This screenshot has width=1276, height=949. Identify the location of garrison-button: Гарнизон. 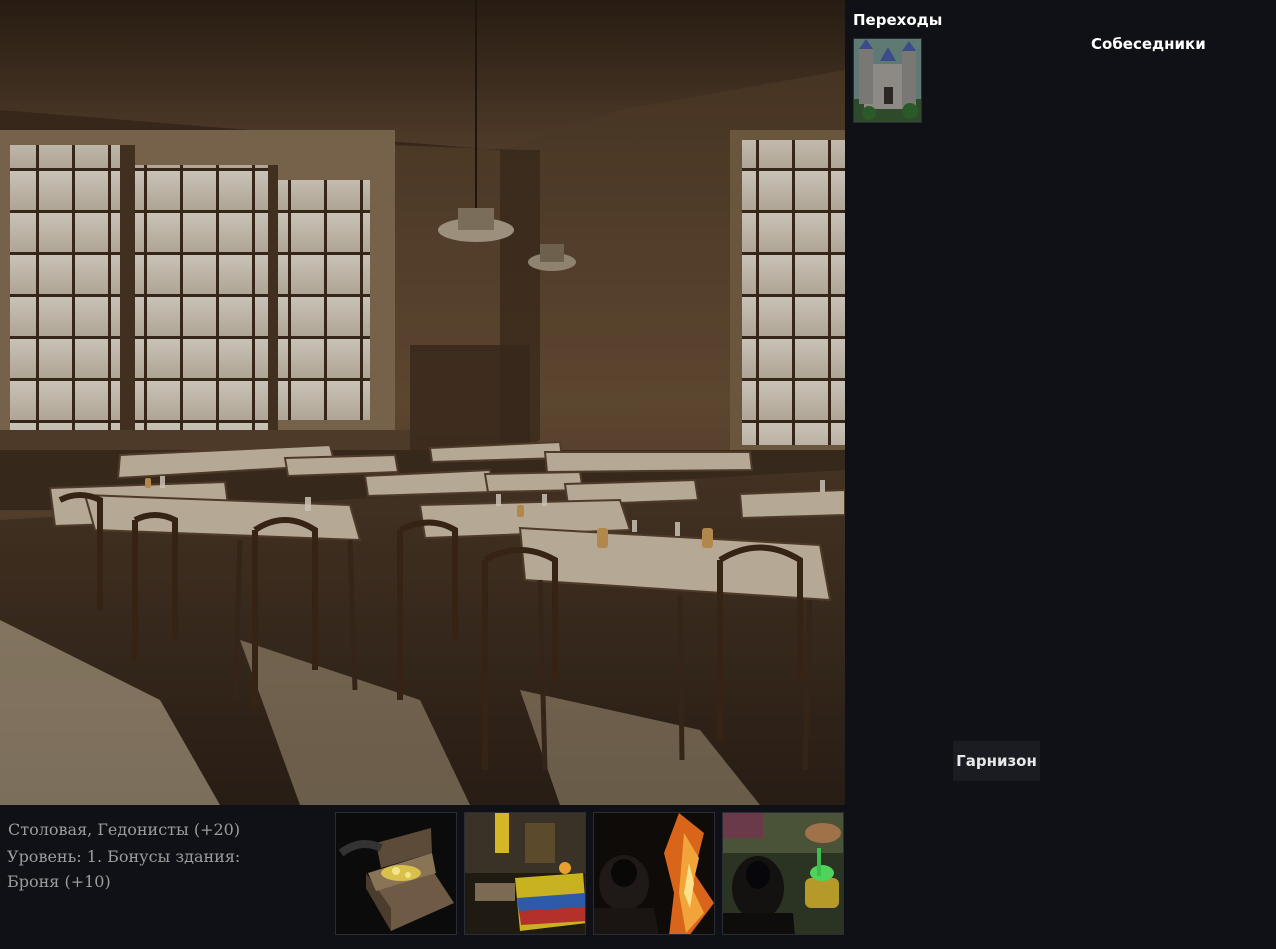
(996, 761).